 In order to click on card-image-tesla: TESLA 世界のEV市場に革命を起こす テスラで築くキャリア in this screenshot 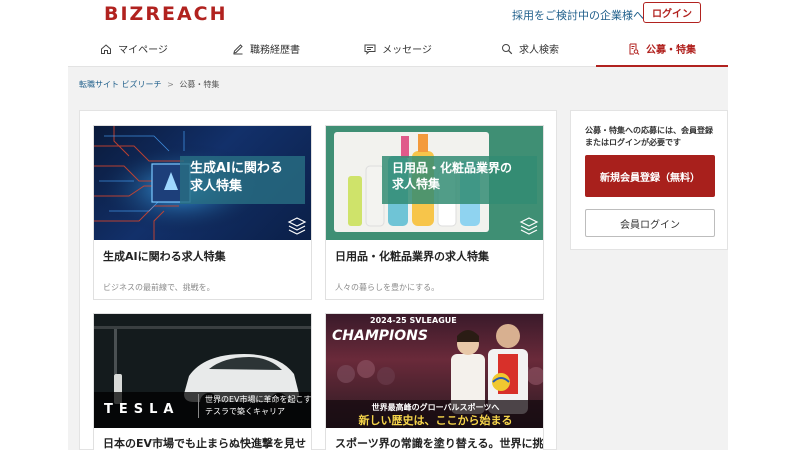, I will do `click(202, 371)`.